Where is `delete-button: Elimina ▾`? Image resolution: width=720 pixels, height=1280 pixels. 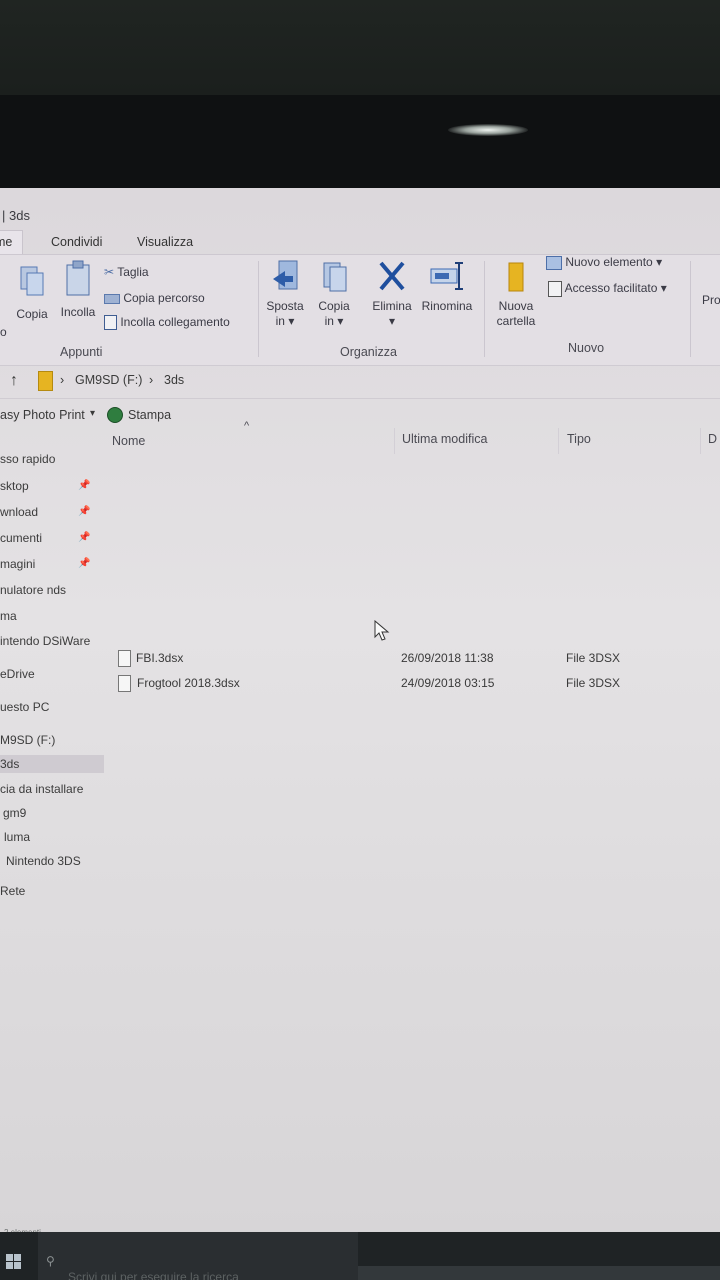
delete-button: Elimina ▾ is located at coordinates (392, 294).